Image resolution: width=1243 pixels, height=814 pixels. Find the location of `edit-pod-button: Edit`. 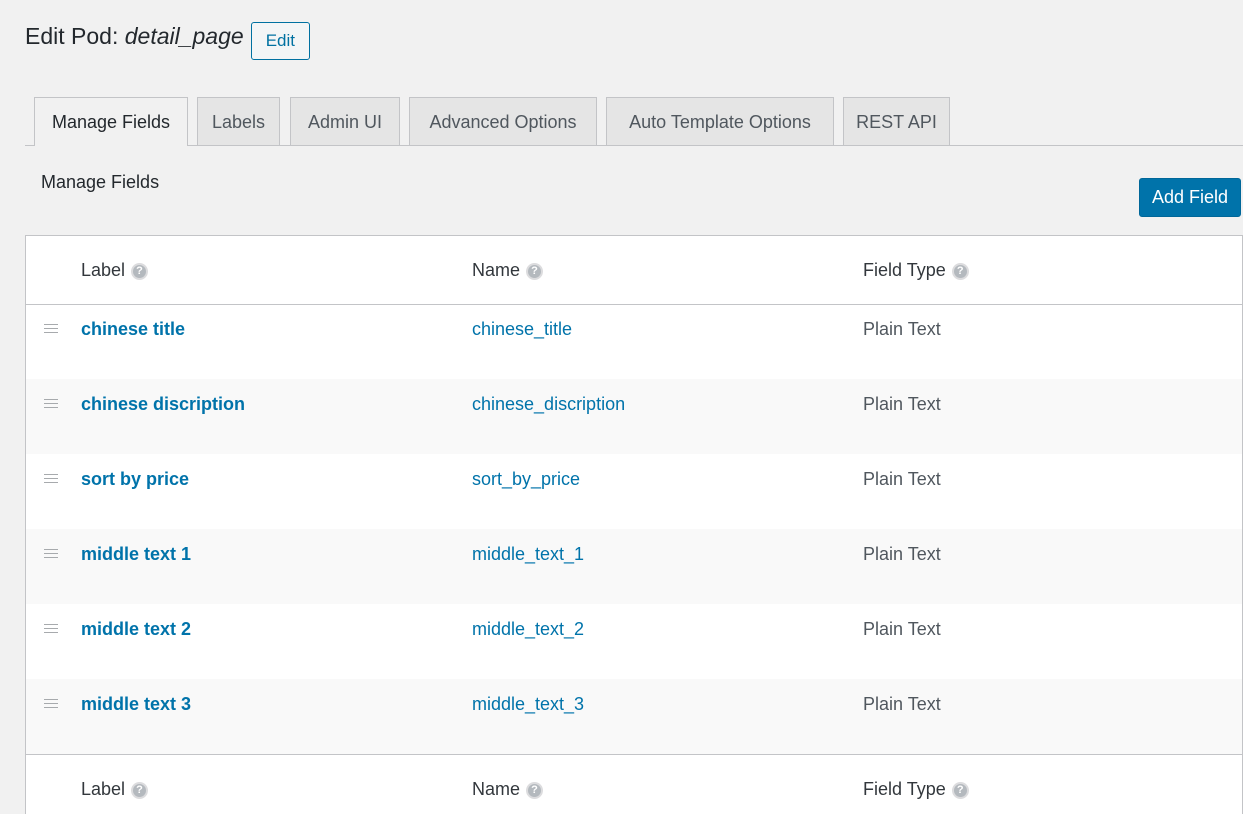

edit-pod-button: Edit is located at coordinates (280, 41).